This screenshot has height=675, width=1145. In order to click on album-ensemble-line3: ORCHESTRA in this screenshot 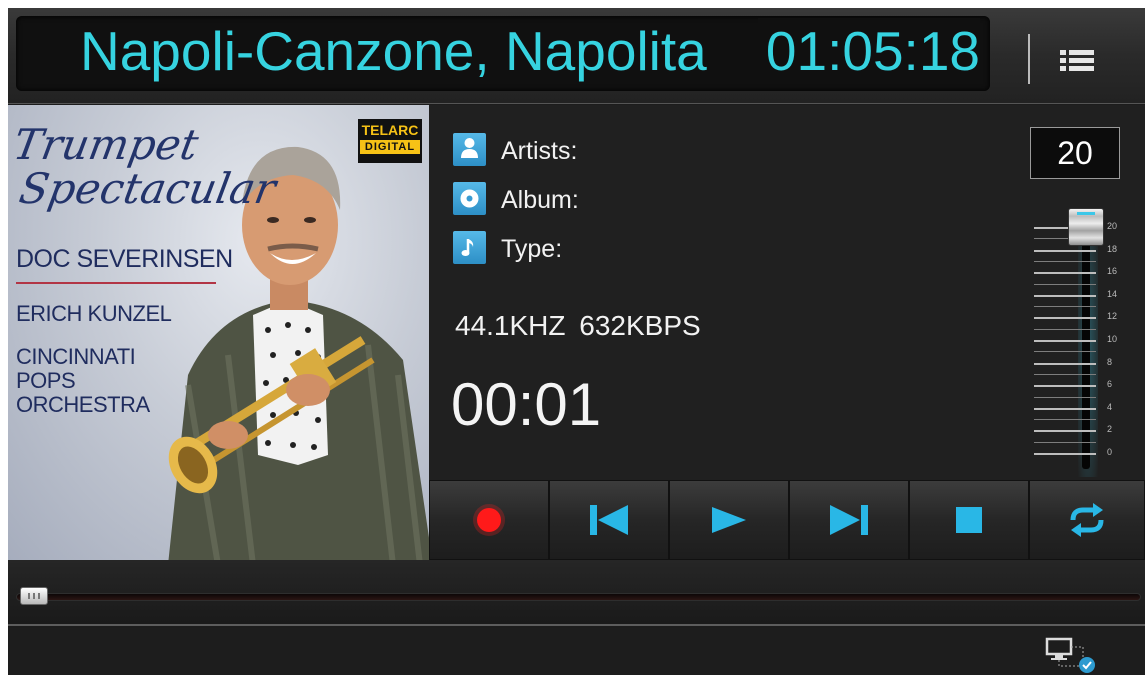, I will do `click(83, 404)`.